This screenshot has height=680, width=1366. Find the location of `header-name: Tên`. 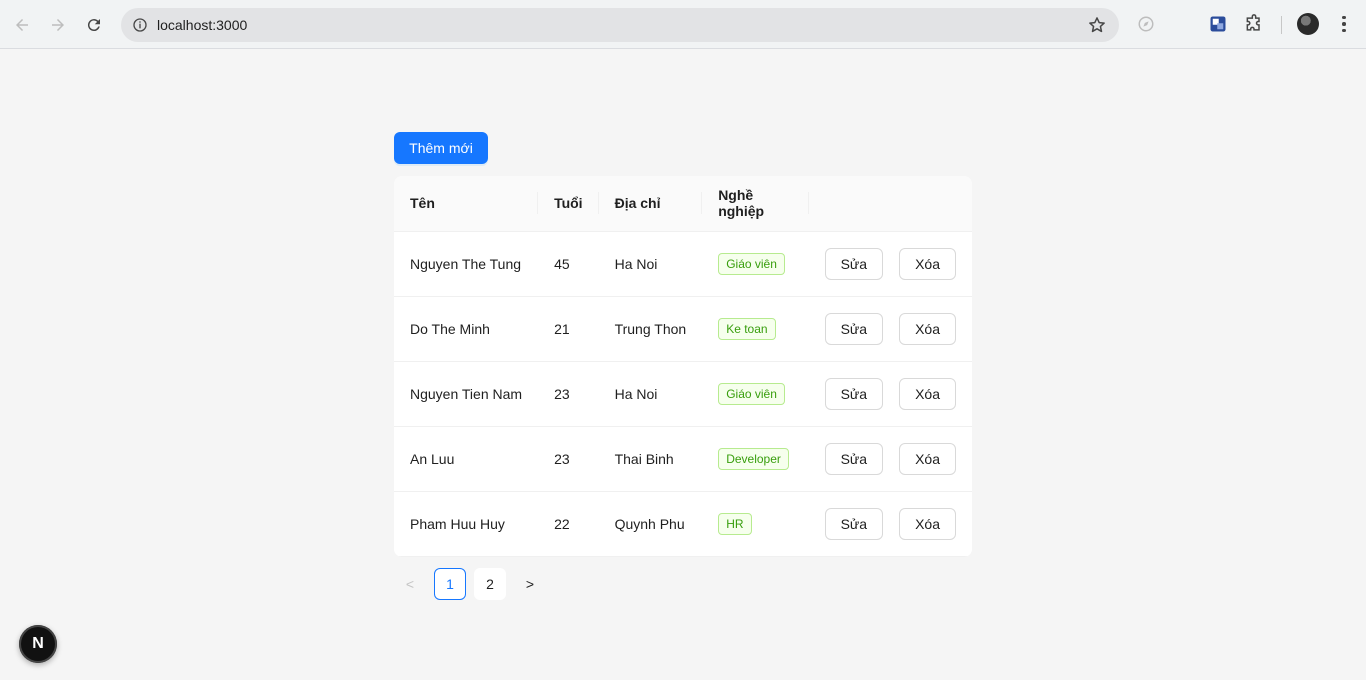

header-name: Tên is located at coordinates (466, 204).